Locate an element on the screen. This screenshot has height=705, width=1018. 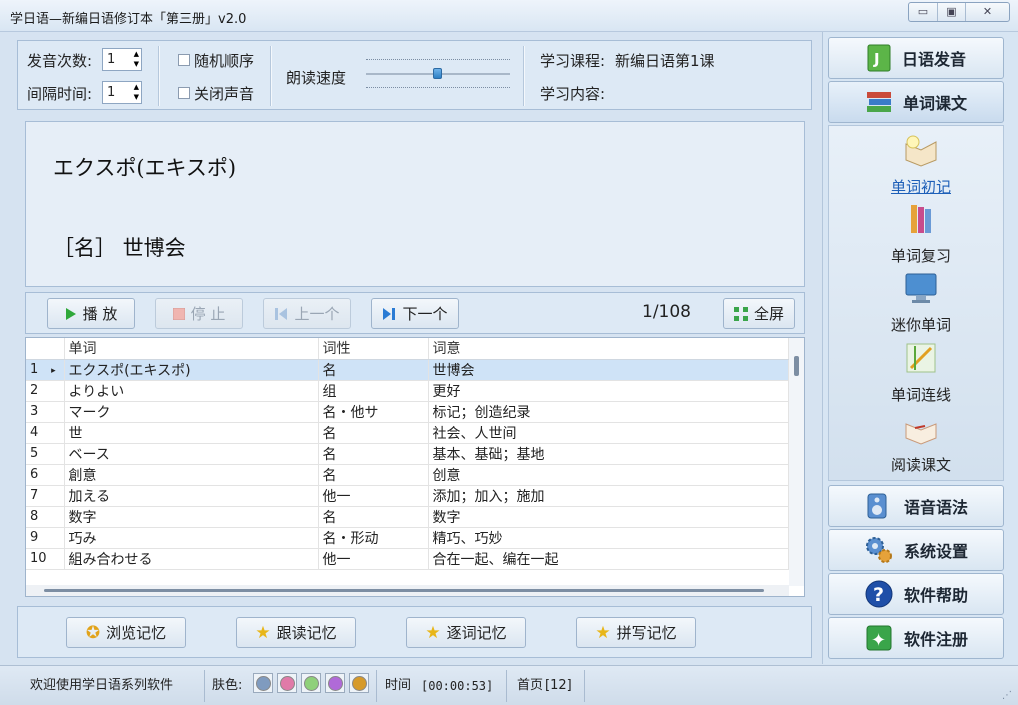
time-label: 时间 is located at coordinates (398, 685).